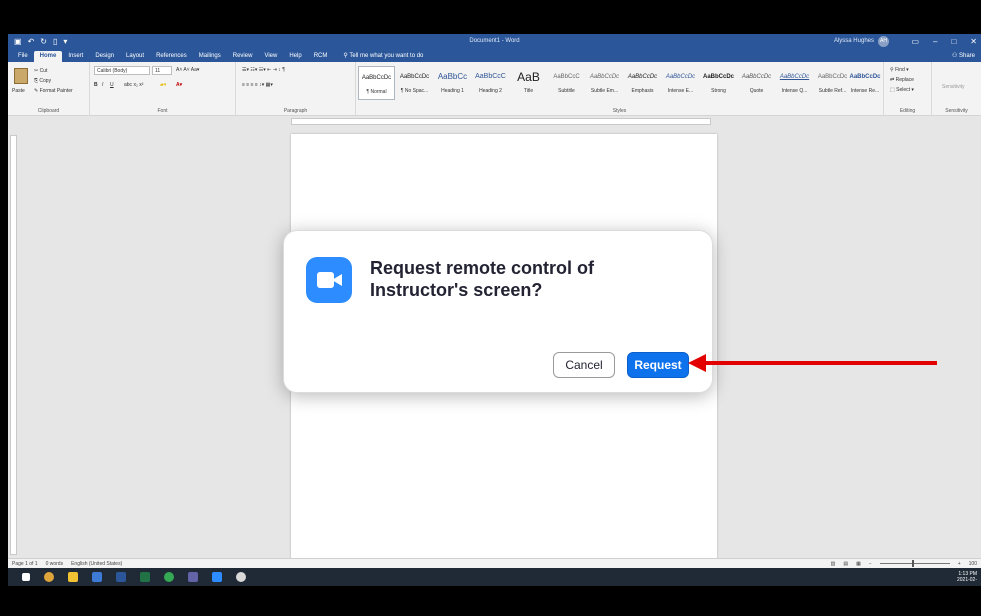  Describe the element at coordinates (619, 111) in the screenshot. I see `styles-group-label: Styles` at that location.